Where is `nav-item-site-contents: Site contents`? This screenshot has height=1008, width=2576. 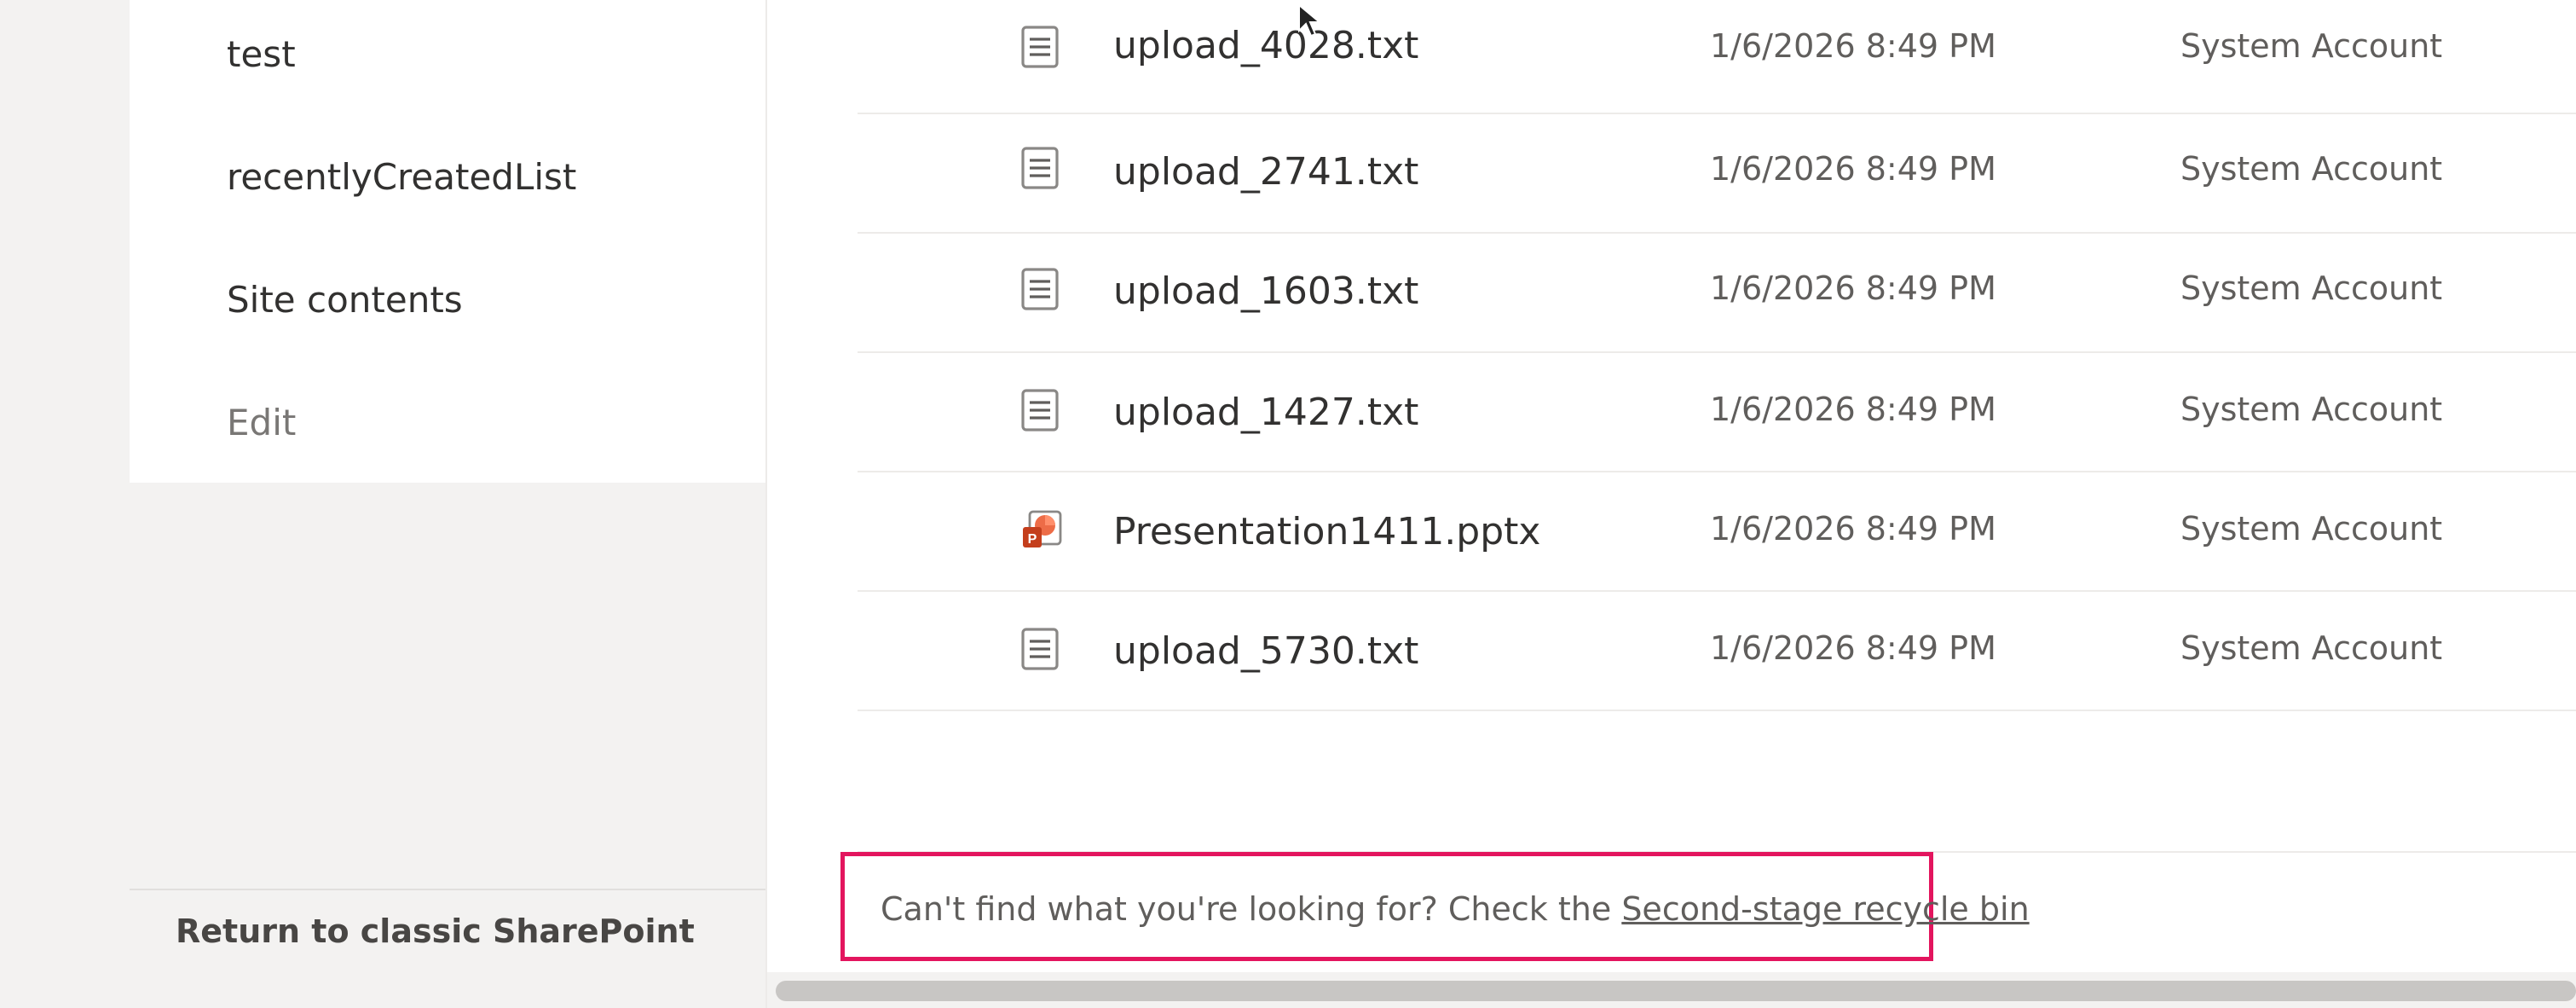 nav-item-site-contents: Site contents is located at coordinates (345, 300).